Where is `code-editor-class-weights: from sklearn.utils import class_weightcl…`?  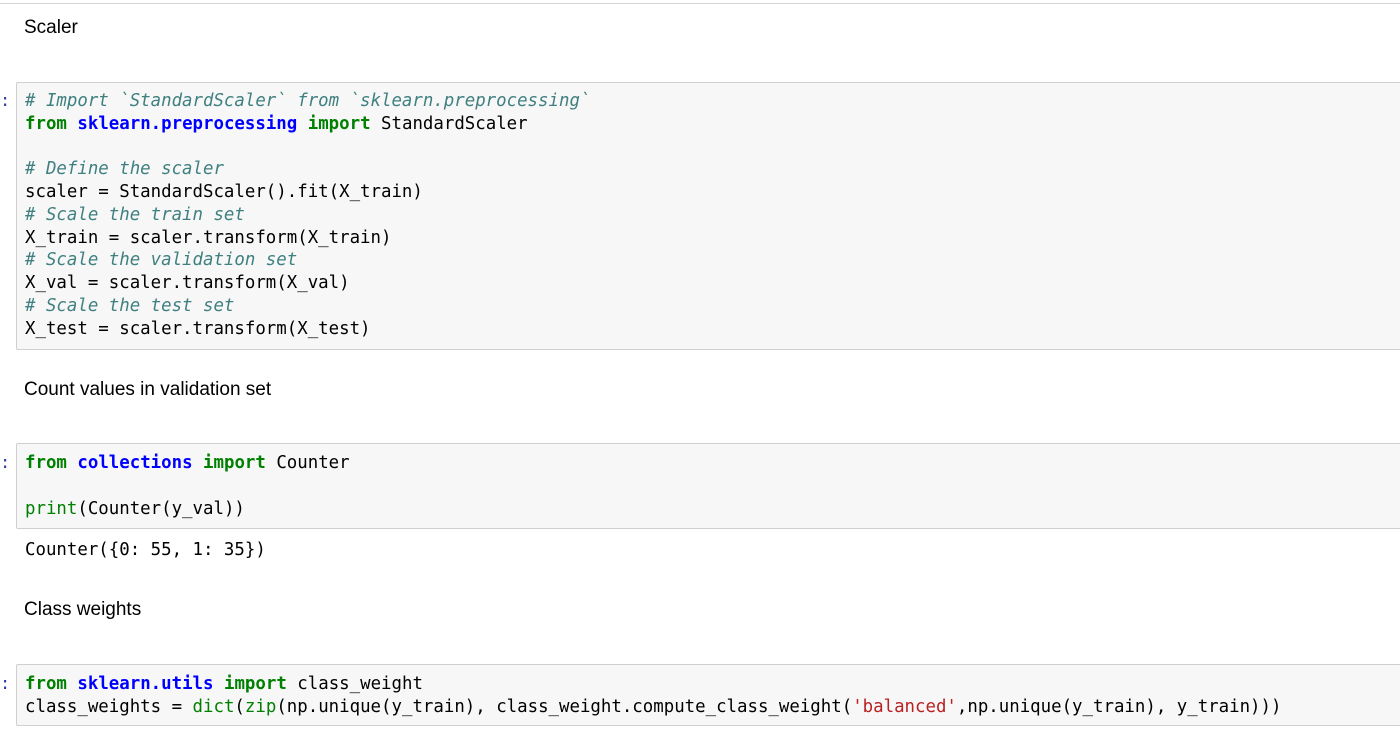
code-editor-class-weights: from sklearn.utils import class_weightcl… is located at coordinates (653, 696).